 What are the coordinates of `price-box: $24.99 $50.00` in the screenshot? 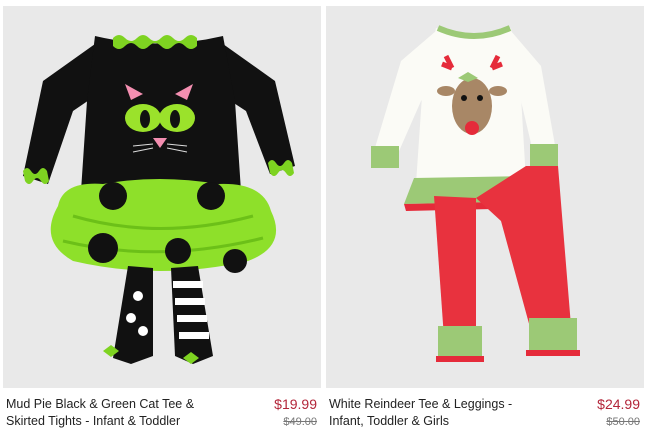 It's located at (618, 413).